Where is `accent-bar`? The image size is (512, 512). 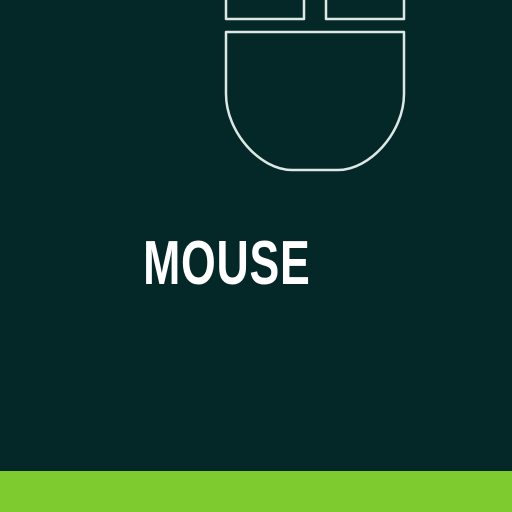
accent-bar is located at coordinates (256, 491).